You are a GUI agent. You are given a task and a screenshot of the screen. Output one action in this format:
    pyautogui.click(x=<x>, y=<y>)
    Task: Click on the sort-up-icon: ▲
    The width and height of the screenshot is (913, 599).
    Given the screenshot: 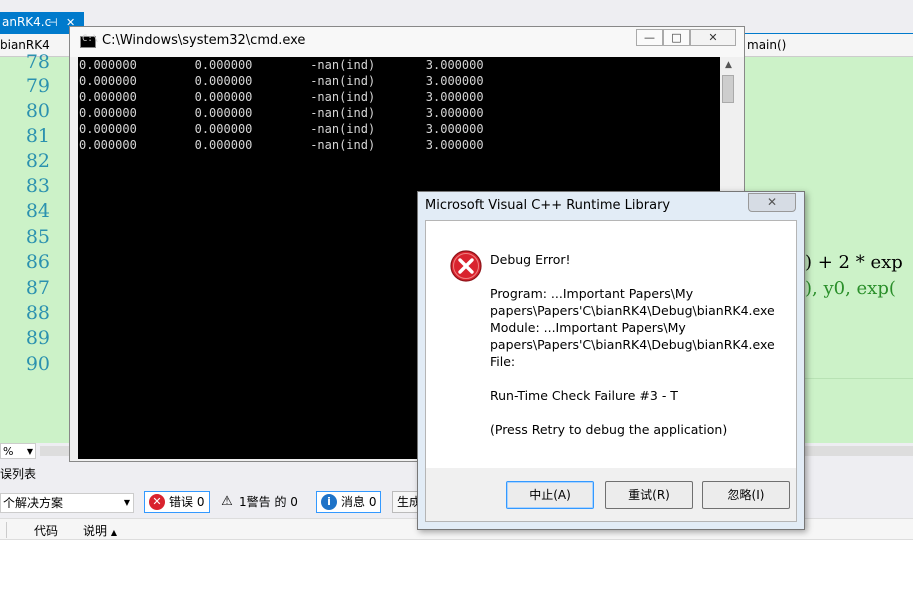 What is the action you would take?
    pyautogui.click(x=113, y=532)
    